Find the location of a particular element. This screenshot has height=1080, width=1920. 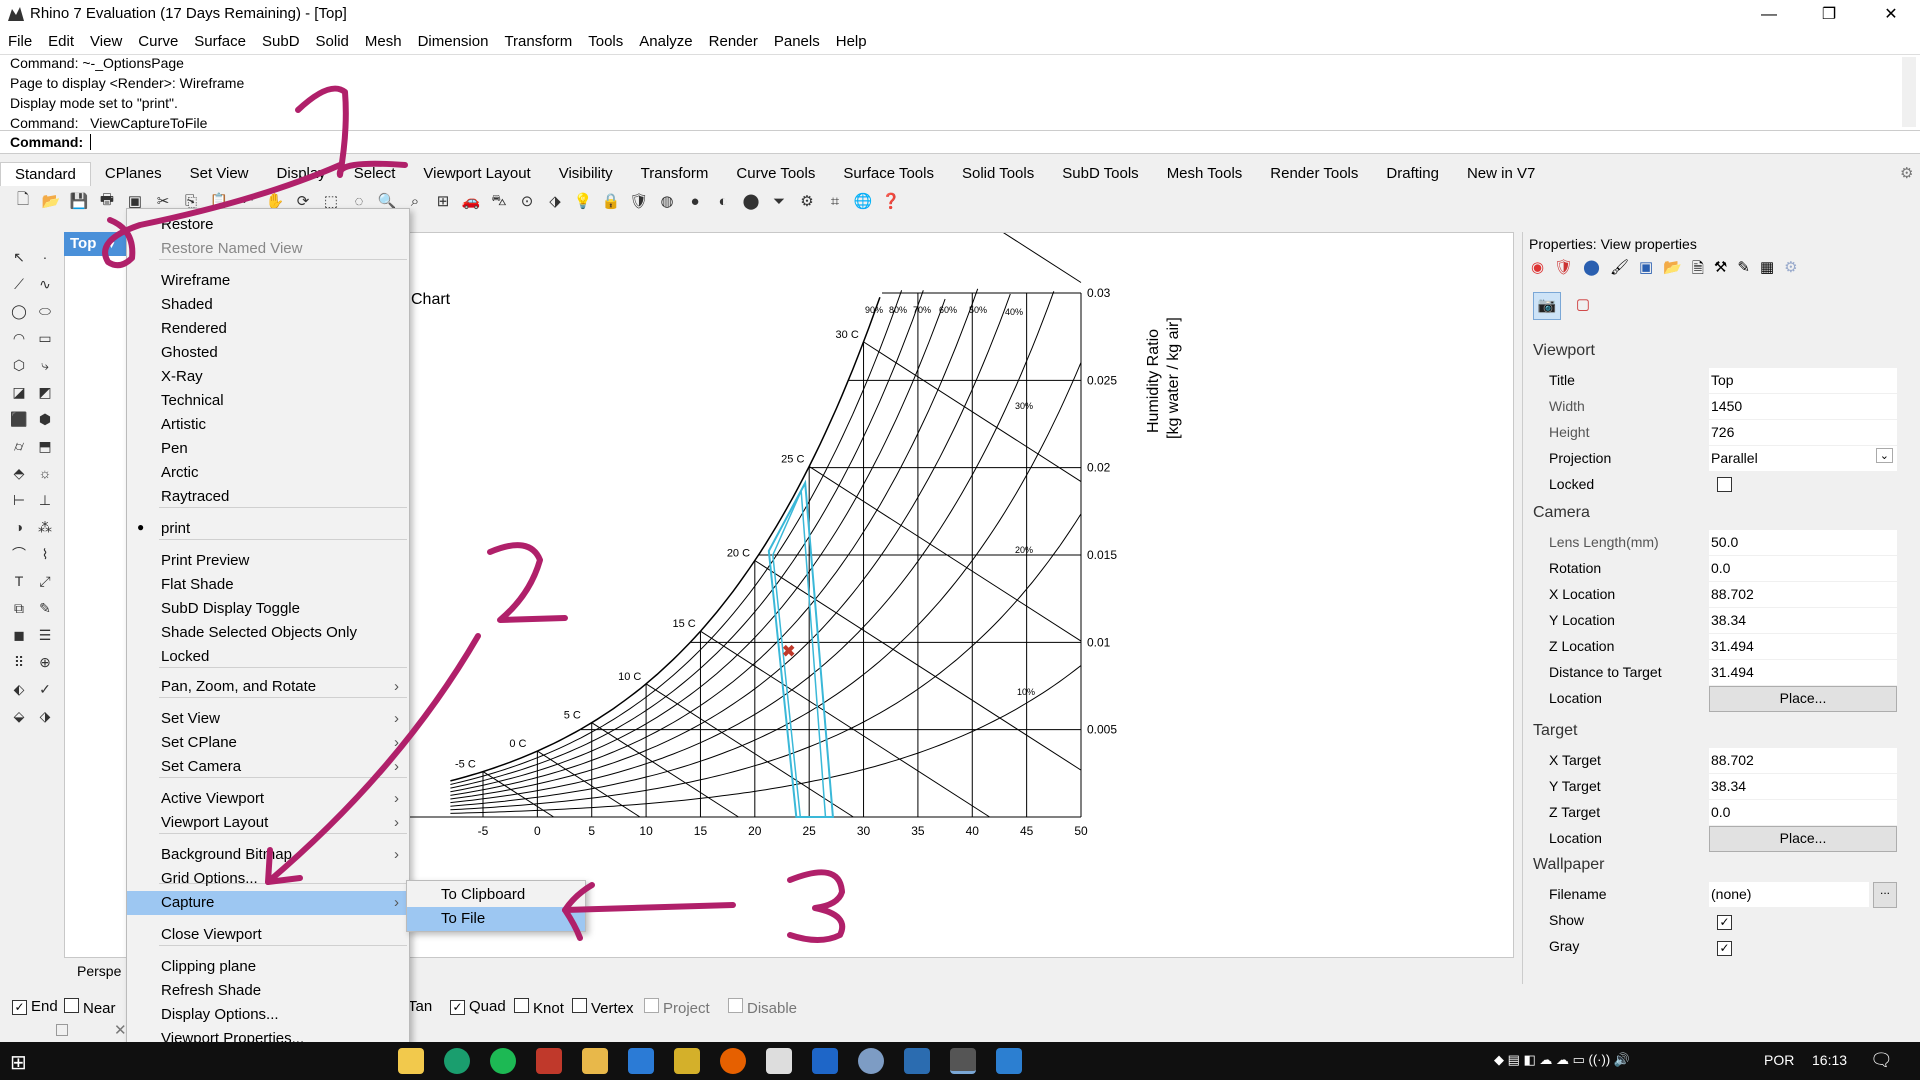

menu-item-pen: Pen is located at coordinates (268, 449).